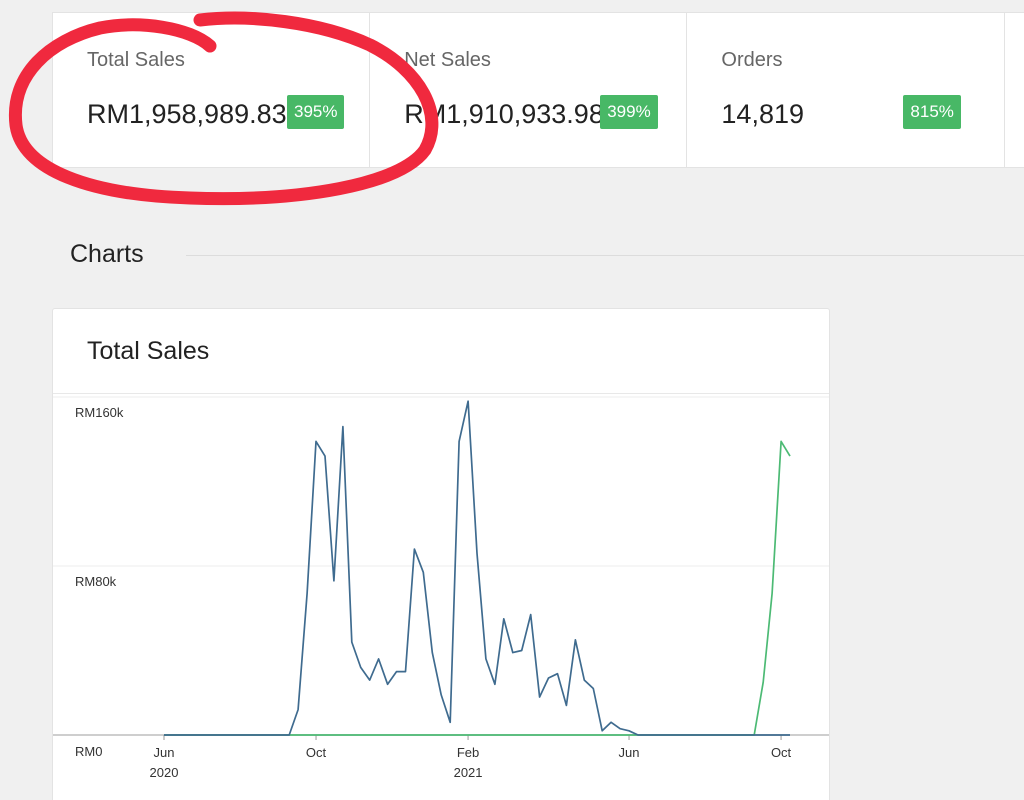 The image size is (1024, 800). What do you see at coordinates (752, 60) in the screenshot?
I see `stat-label: Orders` at bounding box center [752, 60].